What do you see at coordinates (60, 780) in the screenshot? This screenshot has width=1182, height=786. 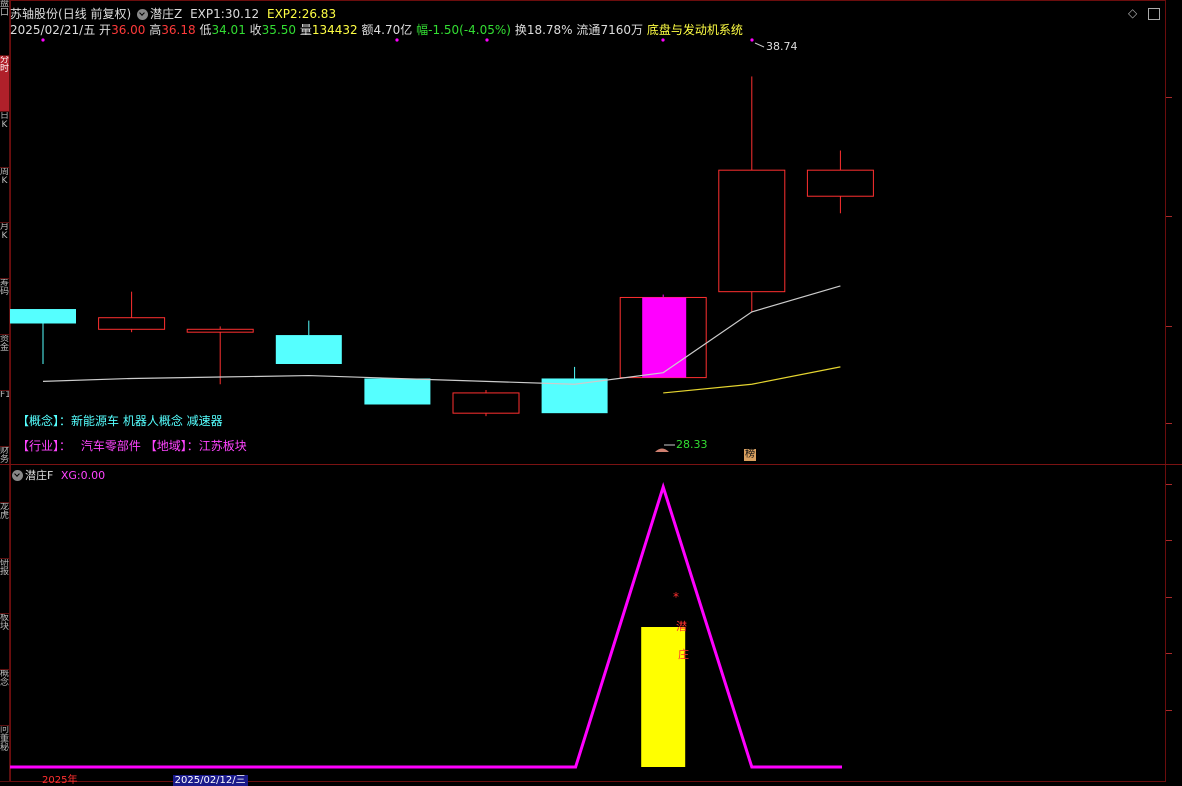 I see `year-label: 2025年` at bounding box center [60, 780].